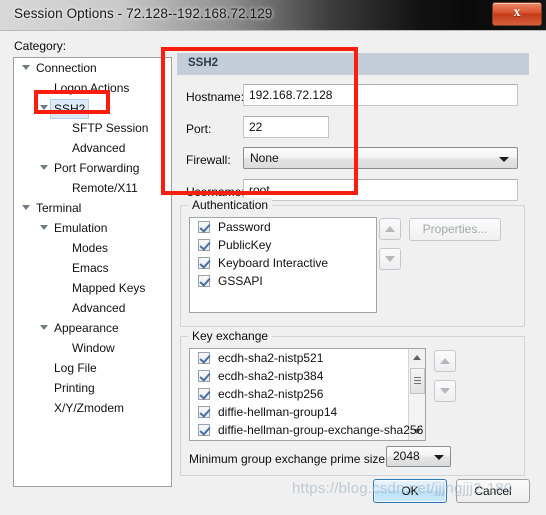 The image size is (546, 515). I want to click on prime-size-selected-value: 2048, so click(406, 456).